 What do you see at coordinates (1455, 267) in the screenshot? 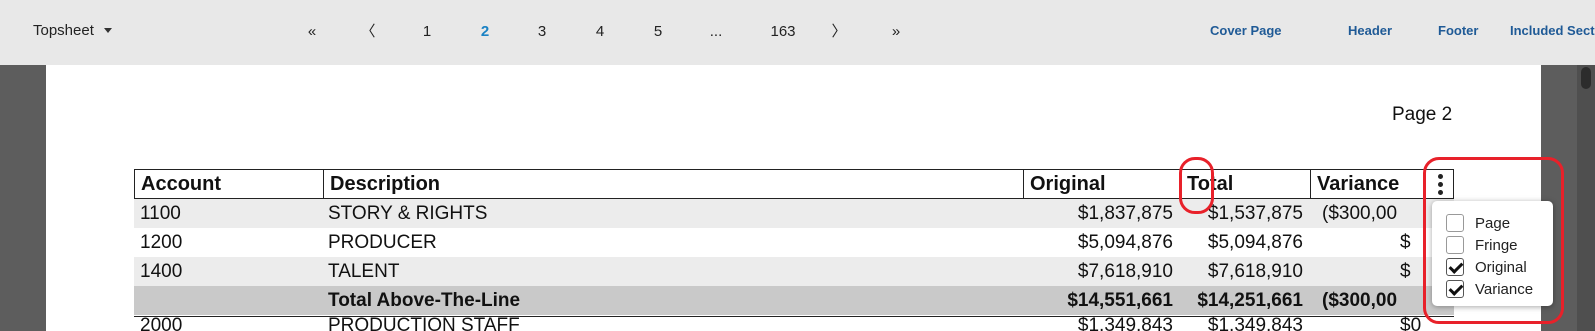
I see `original-checkbox` at bounding box center [1455, 267].